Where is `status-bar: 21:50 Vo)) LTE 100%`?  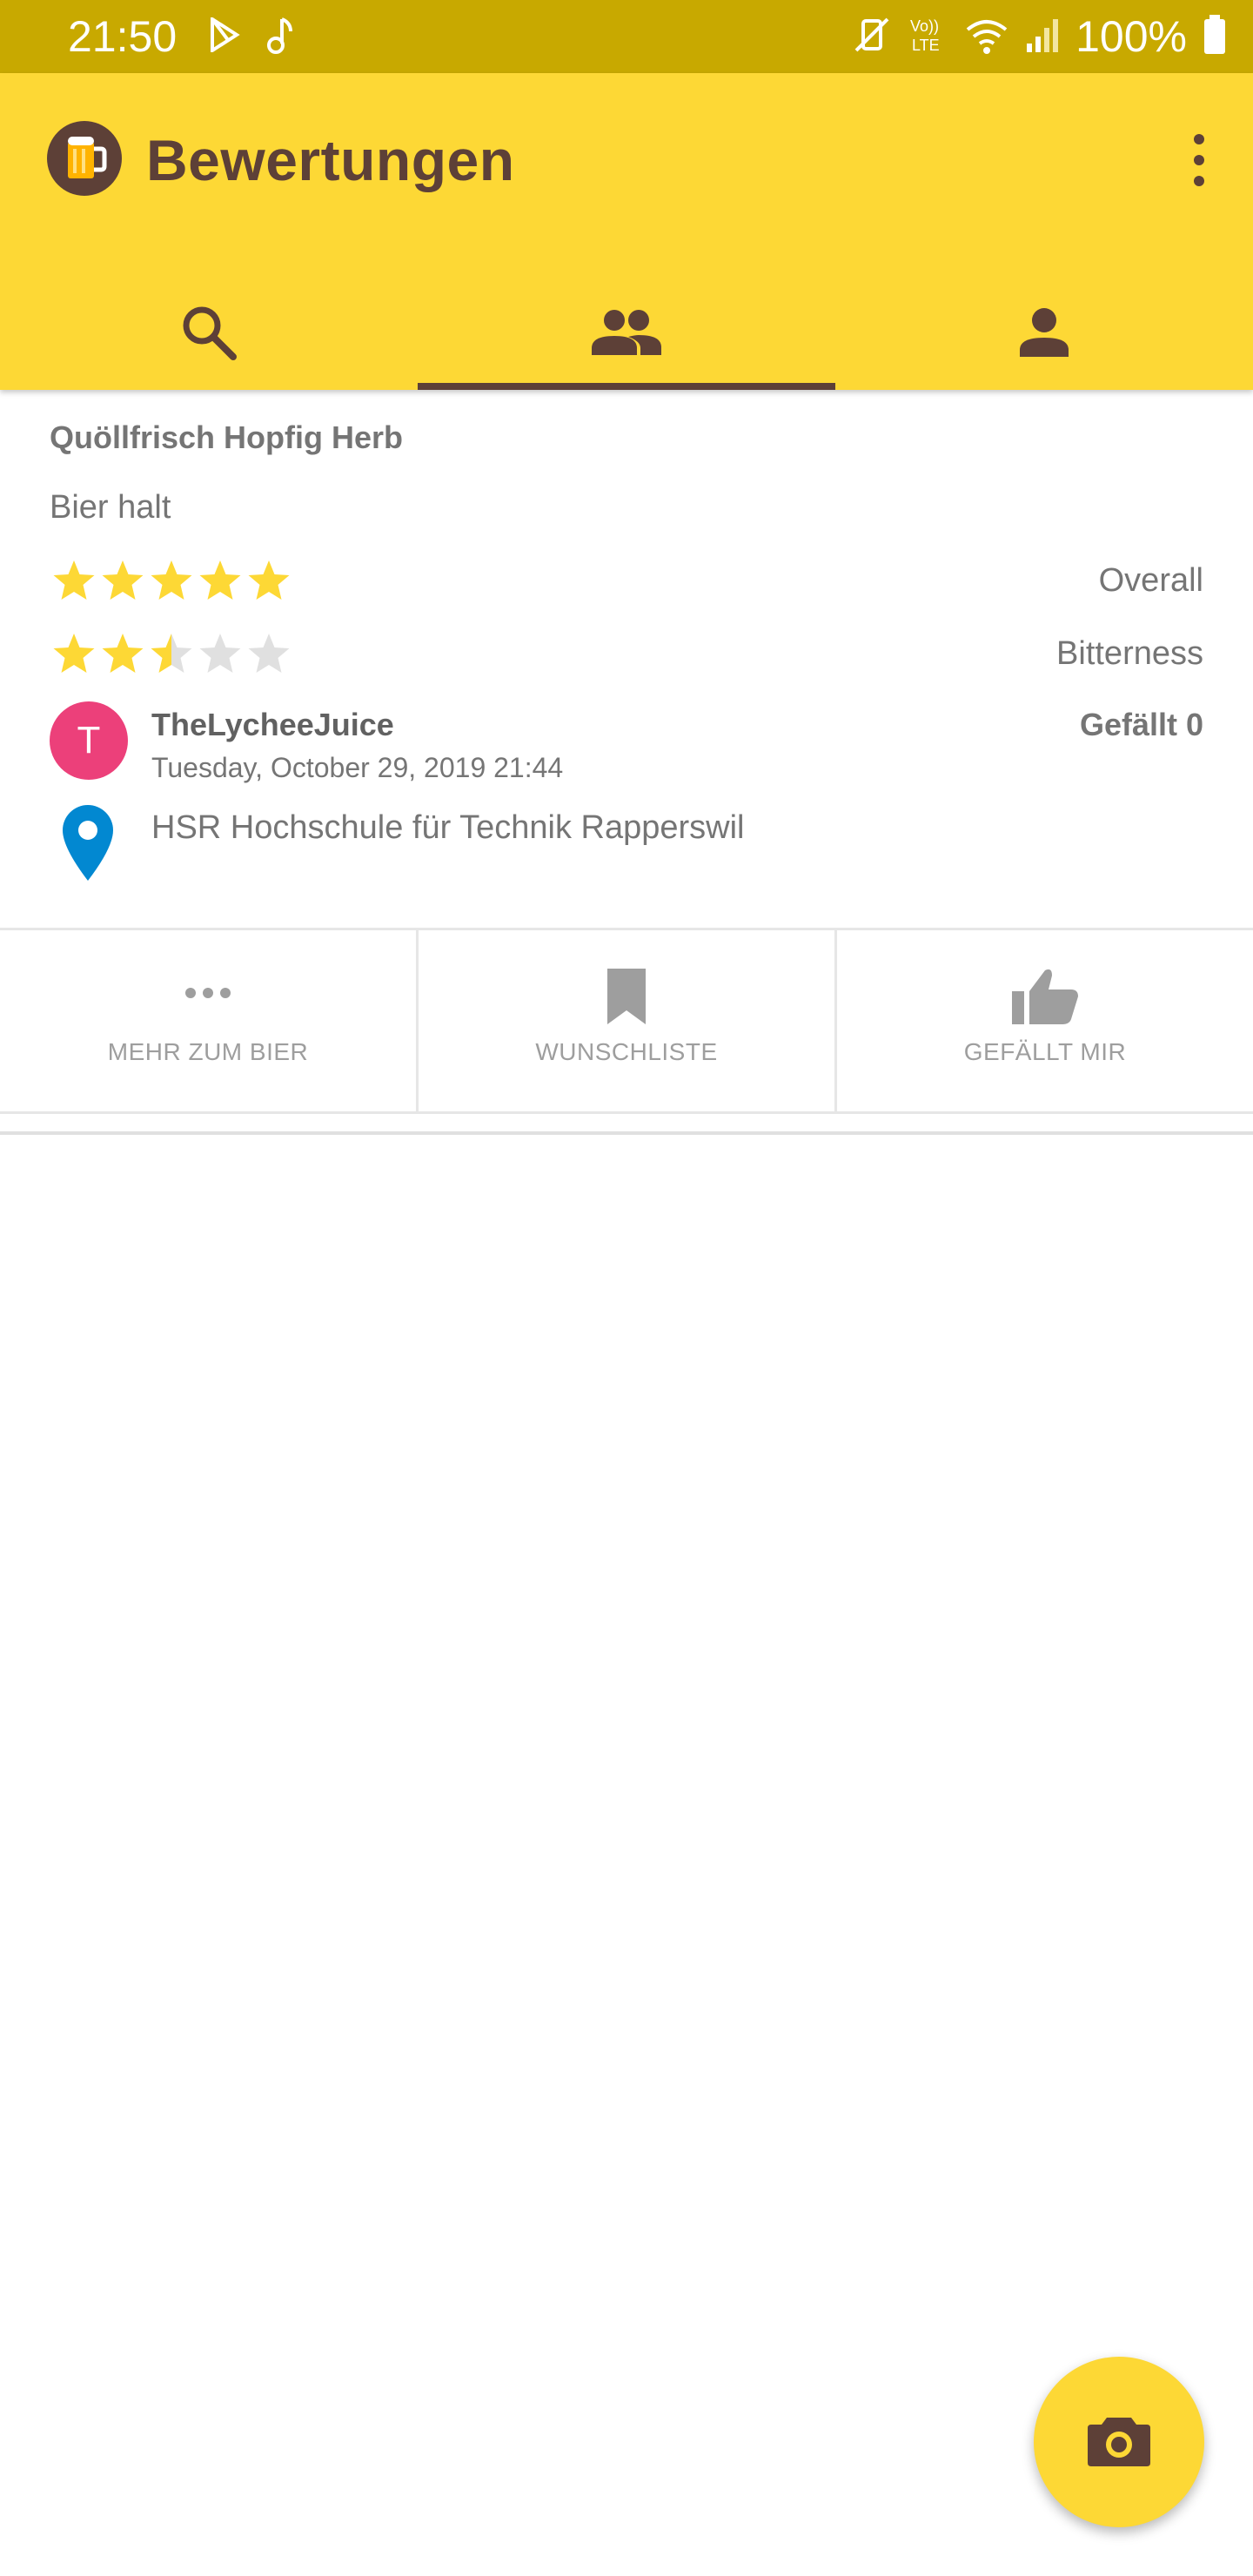 status-bar: 21:50 Vo)) LTE 100% is located at coordinates (626, 37).